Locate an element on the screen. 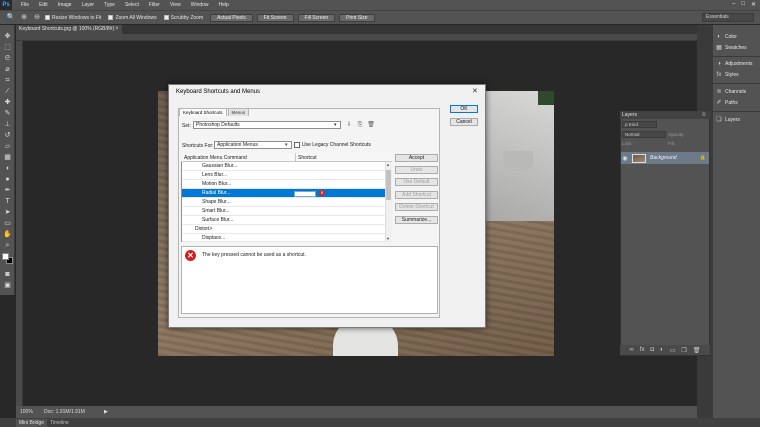 The image size is (760, 427). eyedropper-tool-icon: ⁄ is located at coordinates (7, 92).